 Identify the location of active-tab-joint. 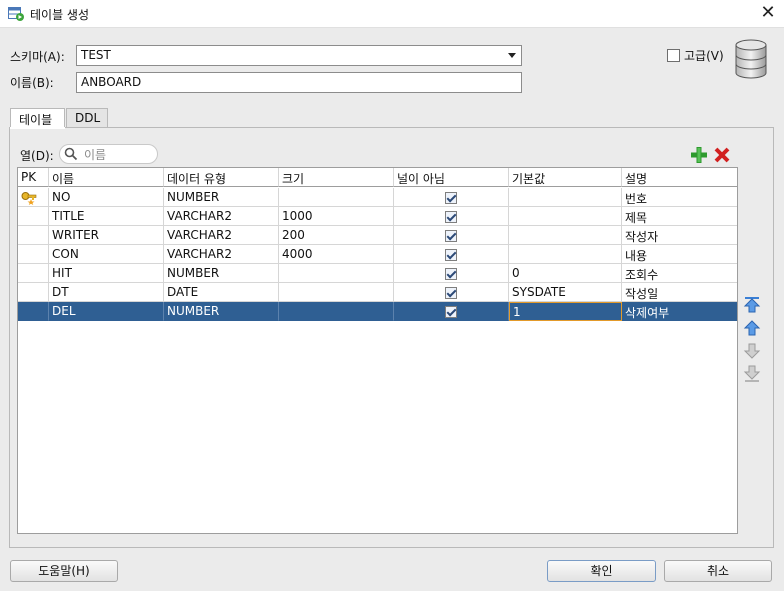
(37, 128).